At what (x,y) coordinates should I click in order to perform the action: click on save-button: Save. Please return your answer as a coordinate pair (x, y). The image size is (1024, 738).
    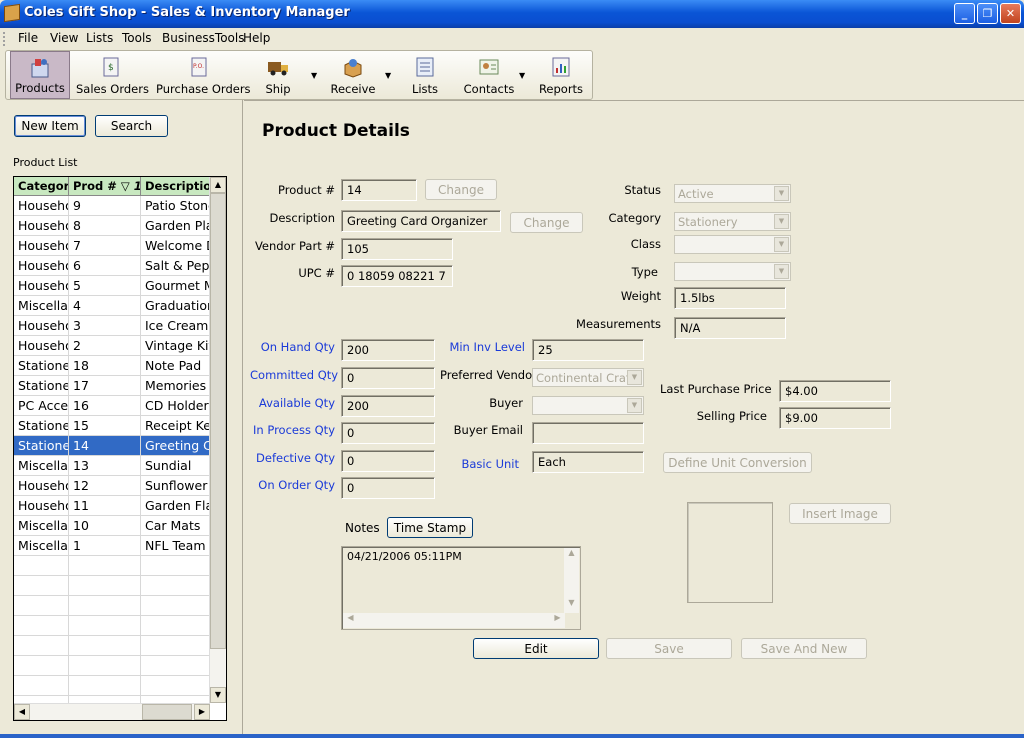
    Looking at the image, I should click on (669, 648).